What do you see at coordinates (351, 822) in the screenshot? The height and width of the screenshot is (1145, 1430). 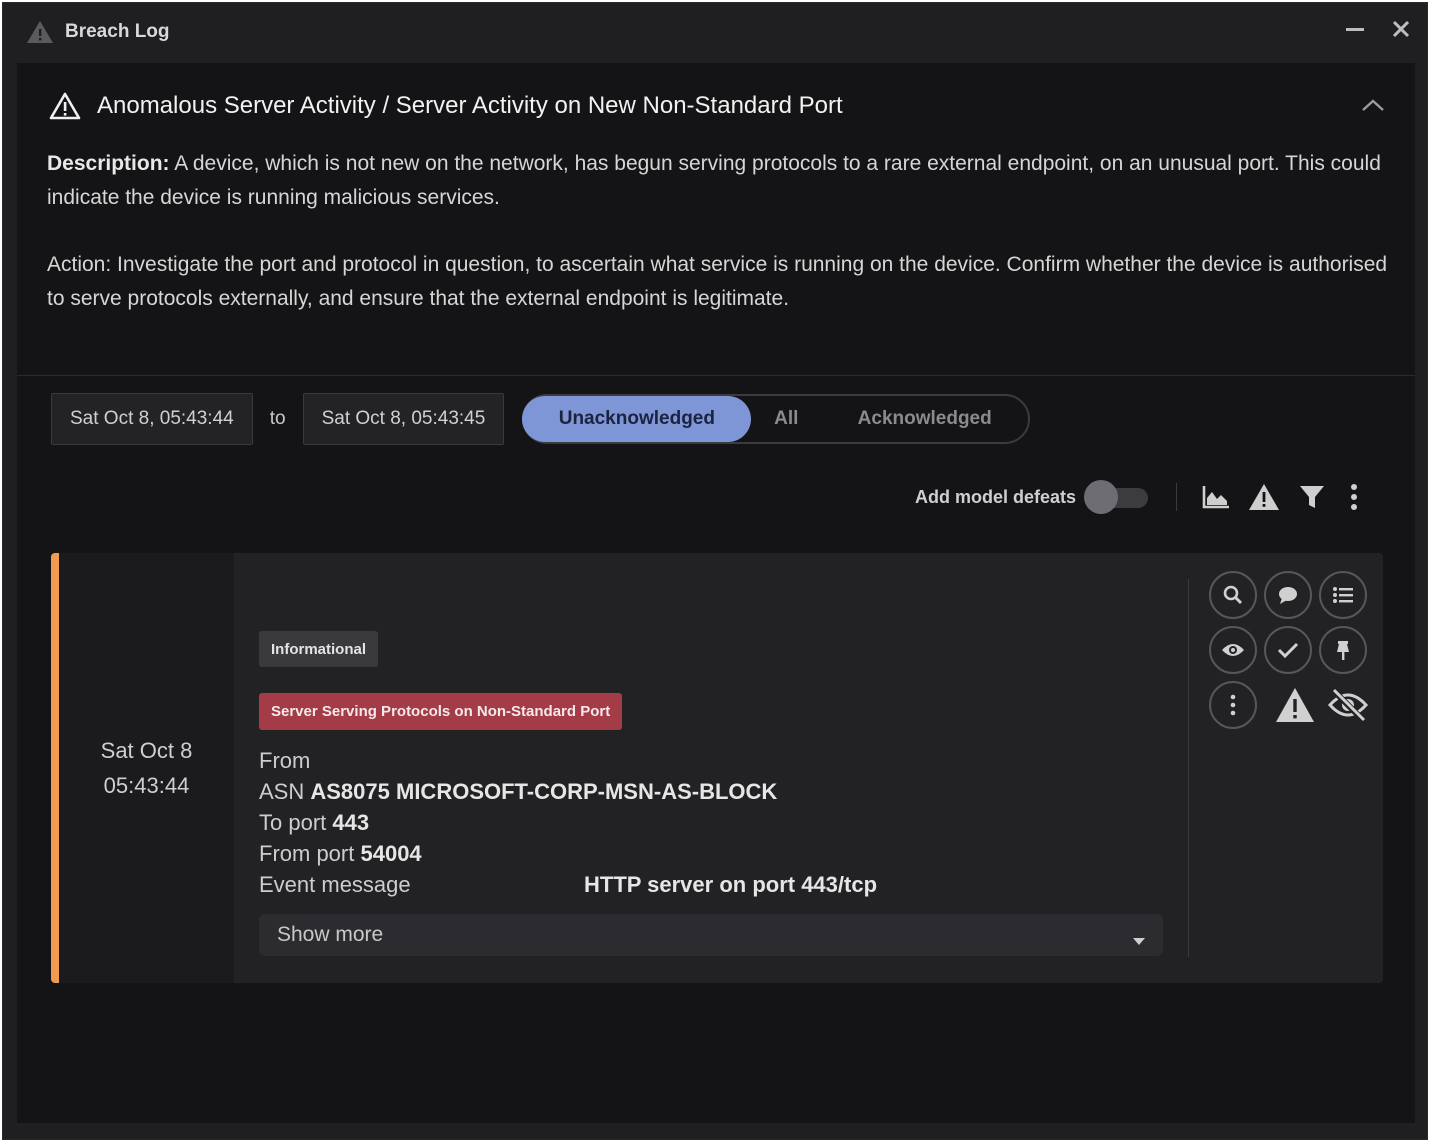 I see `to-port-value: 443` at bounding box center [351, 822].